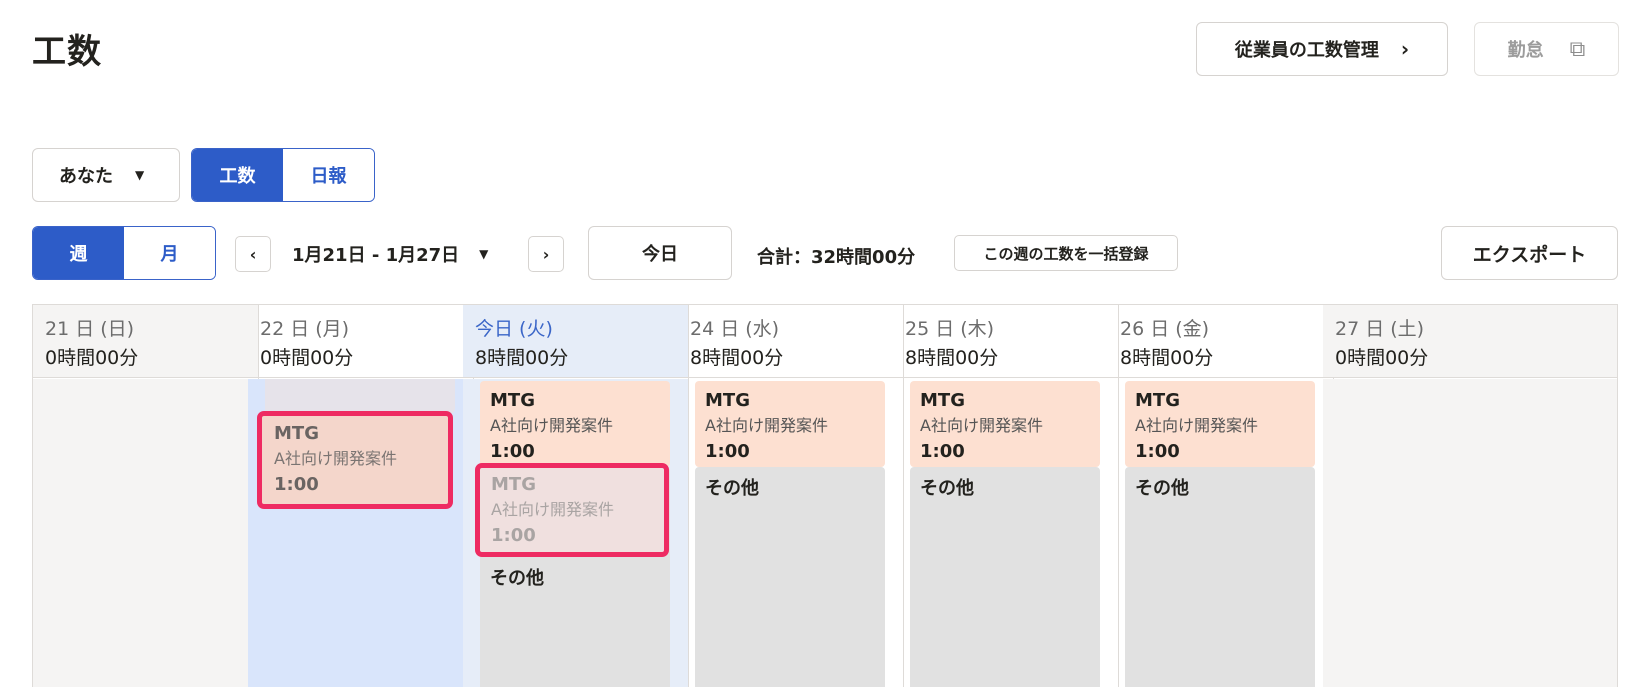  I want to click on day-header: 22 日 (月) 0時間00分, so click(360, 341).